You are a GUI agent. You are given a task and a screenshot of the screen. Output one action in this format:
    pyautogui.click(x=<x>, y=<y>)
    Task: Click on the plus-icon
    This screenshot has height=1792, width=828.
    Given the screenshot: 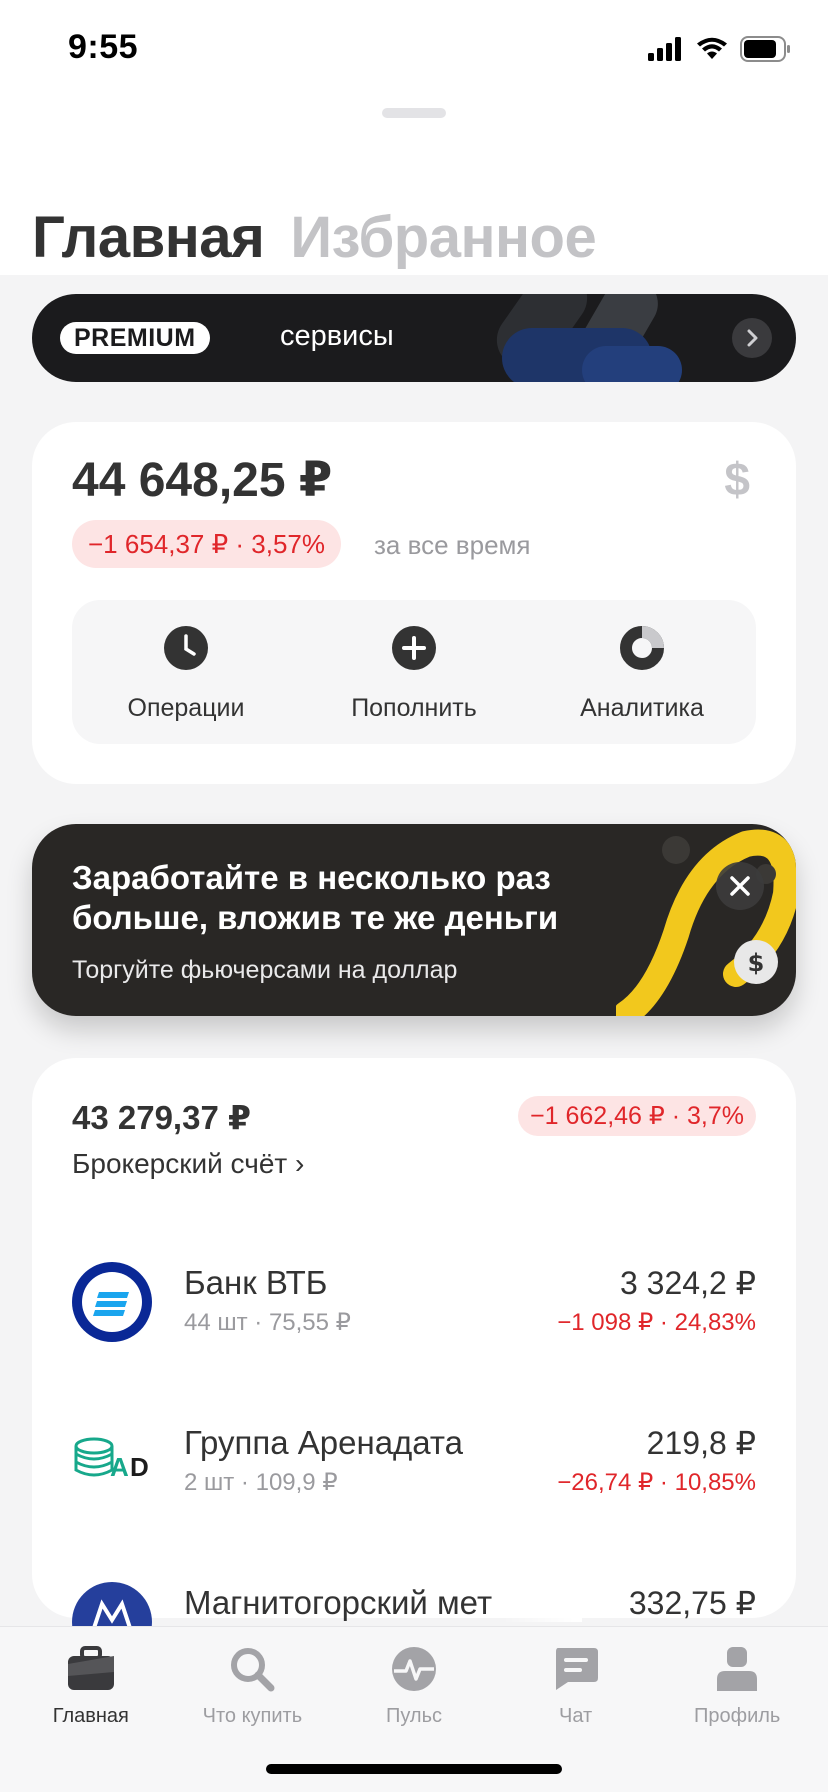 What is the action you would take?
    pyautogui.click(x=414, y=648)
    